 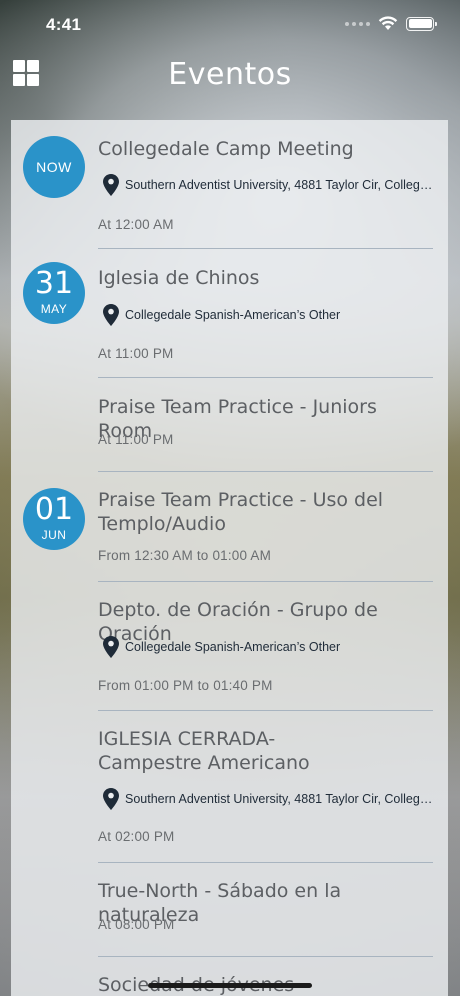 What do you see at coordinates (136, 224) in the screenshot?
I see `event-time: At 12:00 AM` at bounding box center [136, 224].